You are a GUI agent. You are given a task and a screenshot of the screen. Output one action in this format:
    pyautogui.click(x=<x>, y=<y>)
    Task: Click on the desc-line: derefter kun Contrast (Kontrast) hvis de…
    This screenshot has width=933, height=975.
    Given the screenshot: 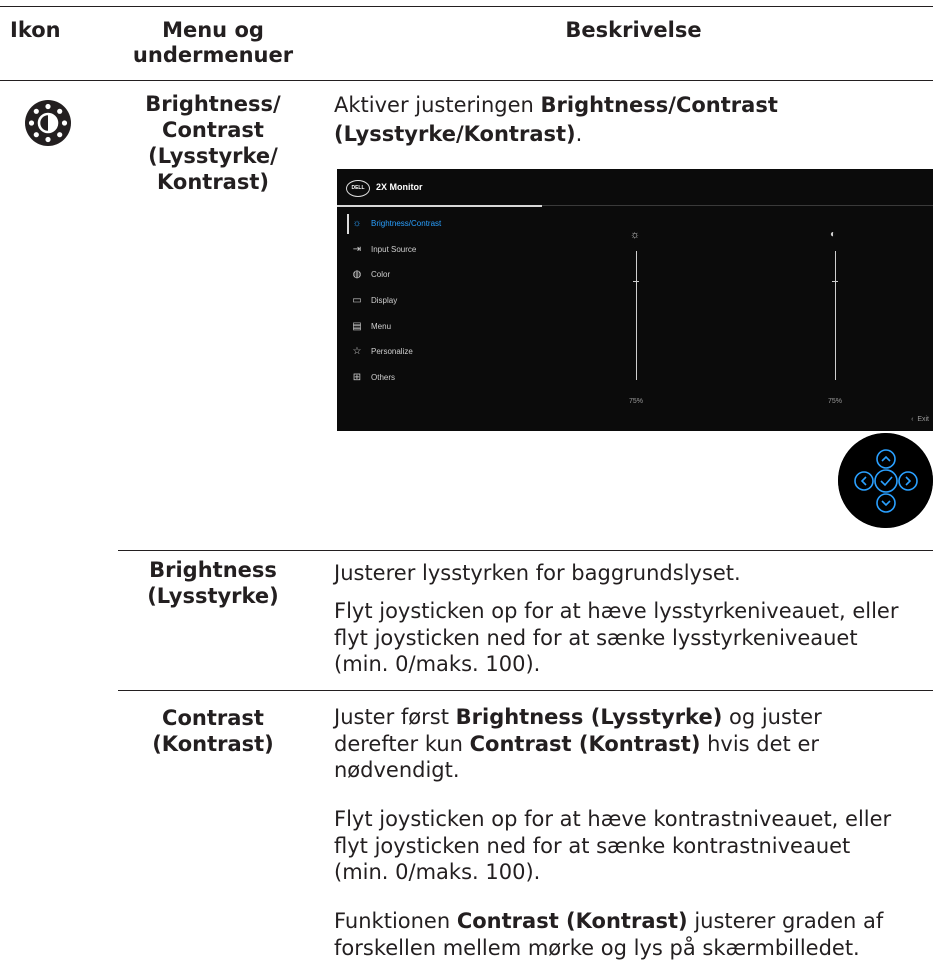 What is the action you would take?
    pyautogui.click(x=633, y=744)
    